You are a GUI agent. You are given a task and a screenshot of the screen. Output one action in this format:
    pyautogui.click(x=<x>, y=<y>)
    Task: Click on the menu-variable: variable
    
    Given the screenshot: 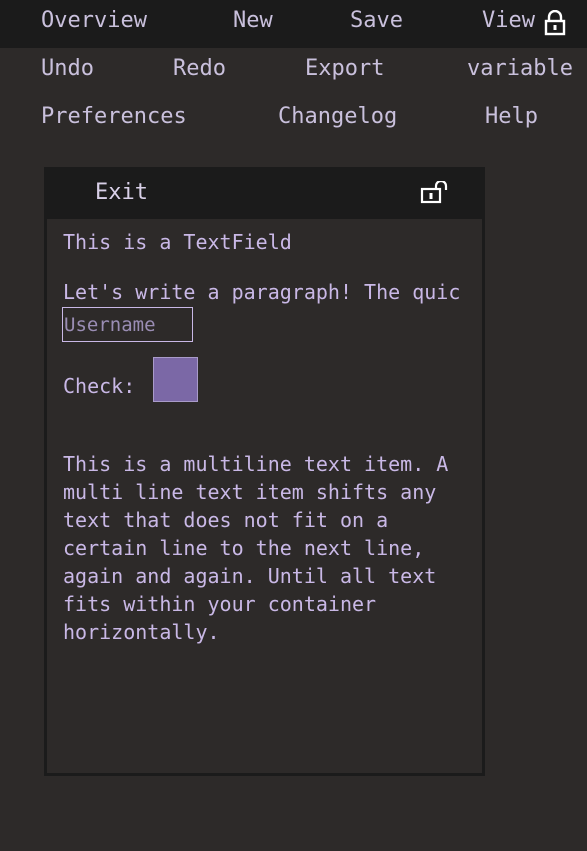 What is the action you would take?
    pyautogui.click(x=520, y=72)
    